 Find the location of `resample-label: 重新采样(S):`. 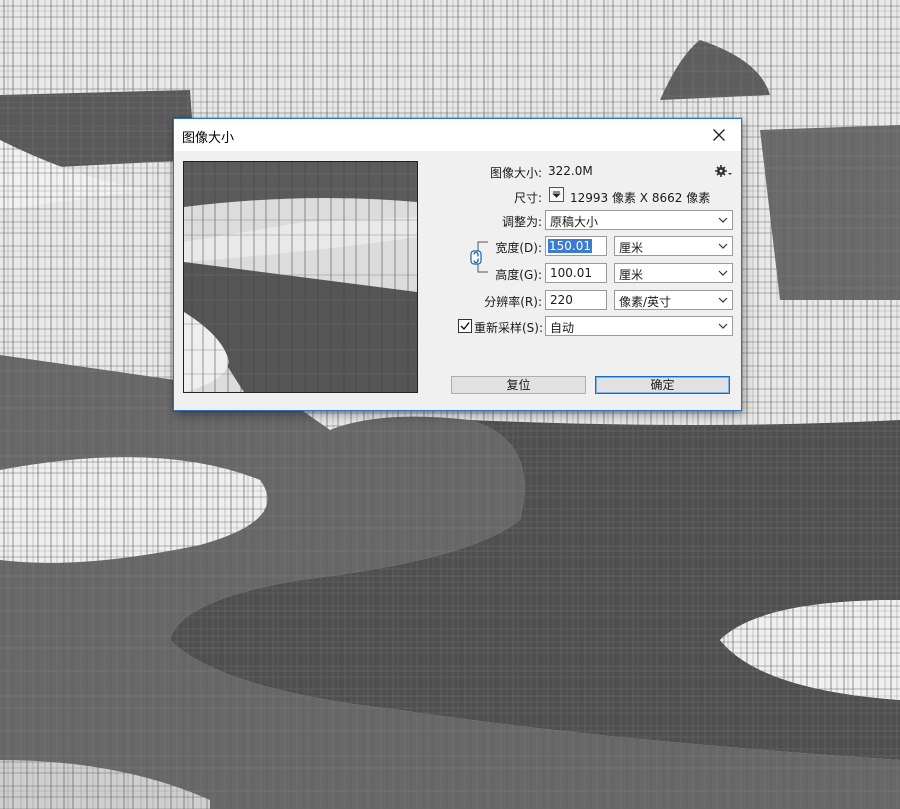

resample-label: 重新采样(S): is located at coordinates (509, 328).